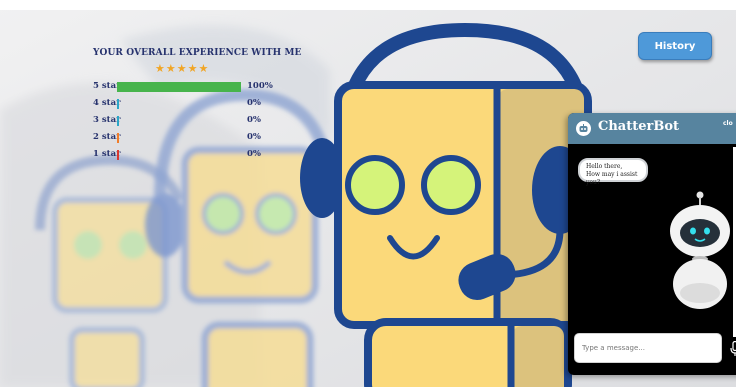 The width and height of the screenshot is (736, 387). Describe the element at coordinates (639, 126) in the screenshot. I see `chatbot-title: ChatterBot` at that location.